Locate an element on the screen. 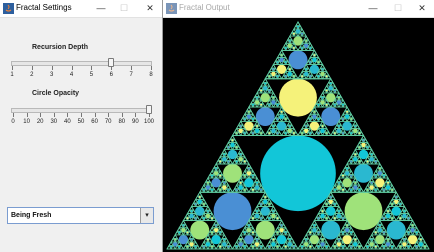 The image size is (434, 252). circle-opacity-tick-label: 10 is located at coordinates (26, 122).